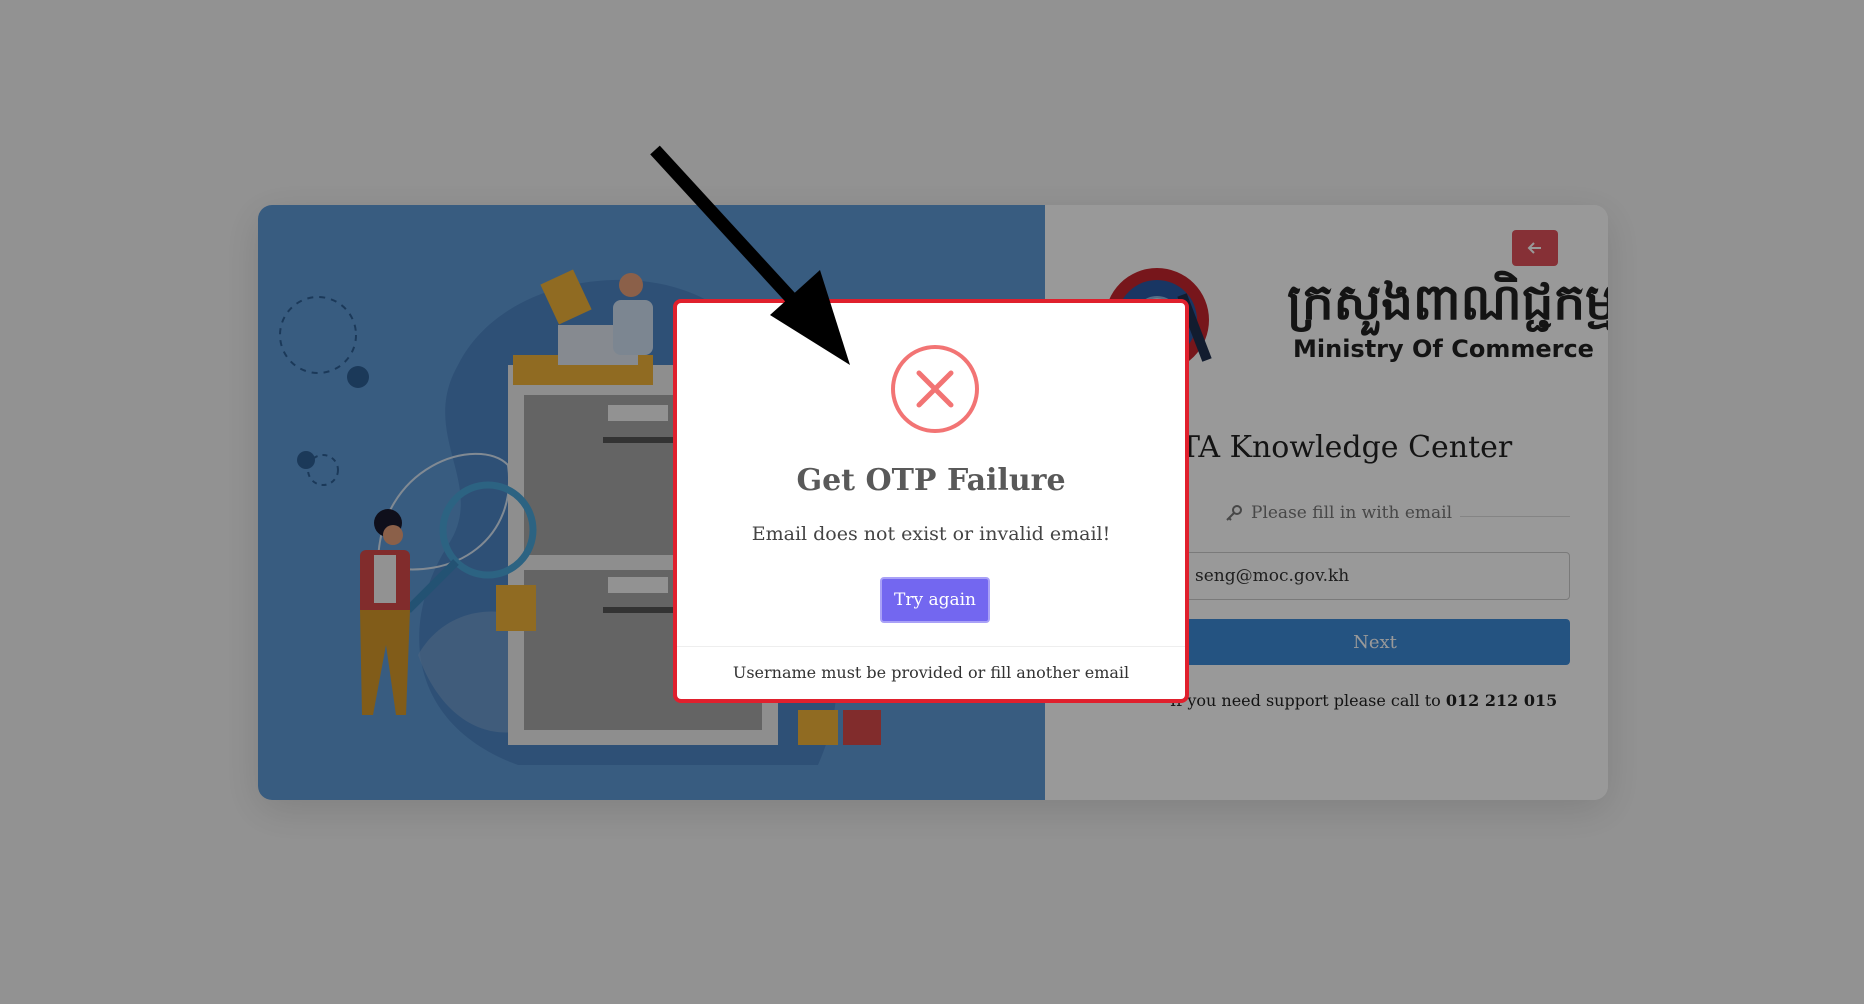 Image resolution: width=1864 pixels, height=1004 pixels. What do you see at coordinates (935, 600) in the screenshot?
I see `try-again-button: Try again` at bounding box center [935, 600].